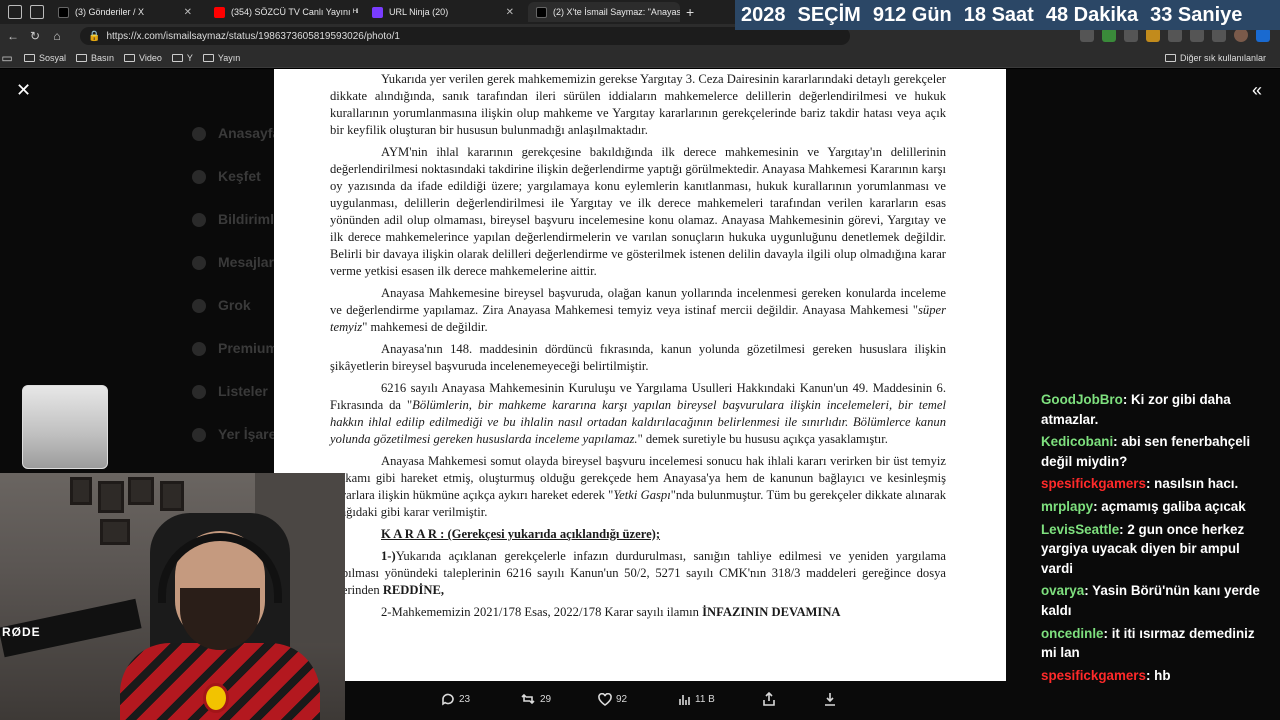  I want to click on bg-nav-home: Anasayfa, so click(236, 133).